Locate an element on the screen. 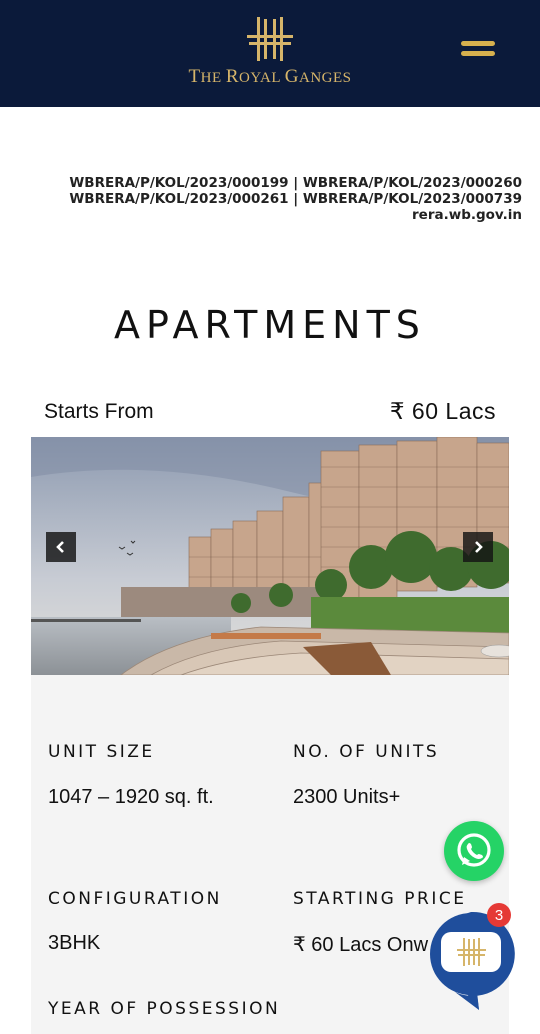  units-value: 2300 Units+ is located at coordinates (347, 797).